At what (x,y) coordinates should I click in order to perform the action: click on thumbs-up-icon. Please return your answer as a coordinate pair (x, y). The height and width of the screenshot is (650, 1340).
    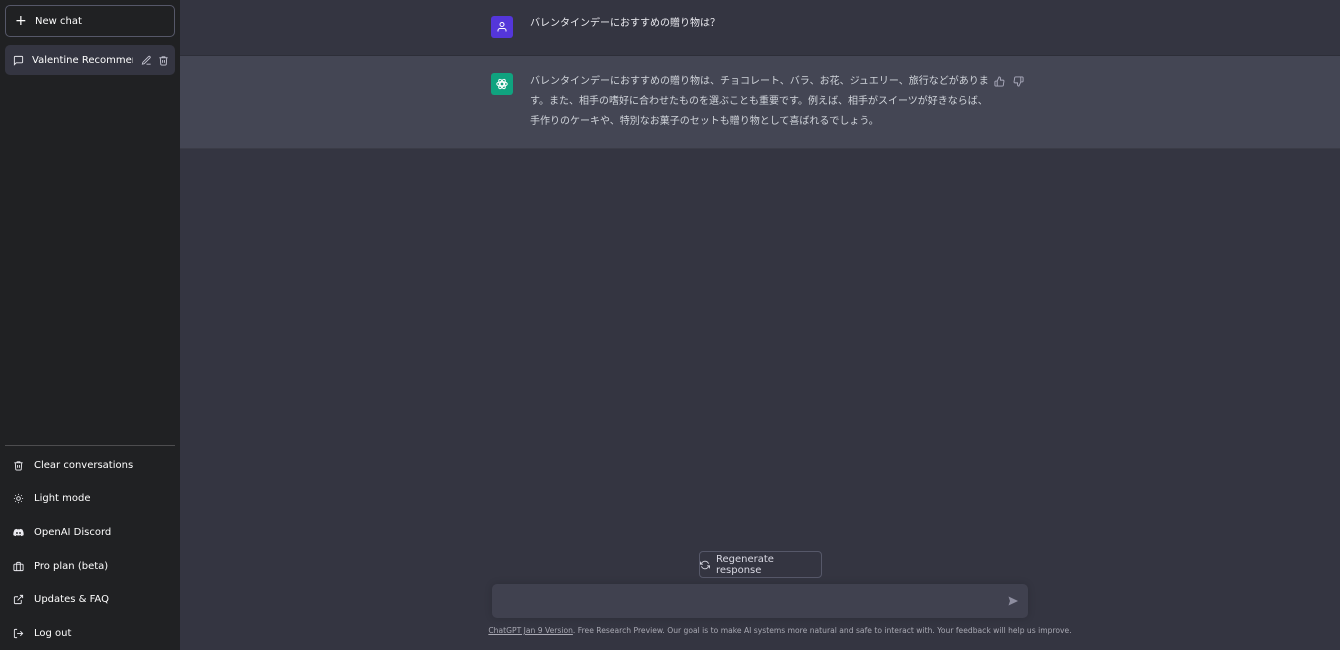
    Looking at the image, I should click on (999, 81).